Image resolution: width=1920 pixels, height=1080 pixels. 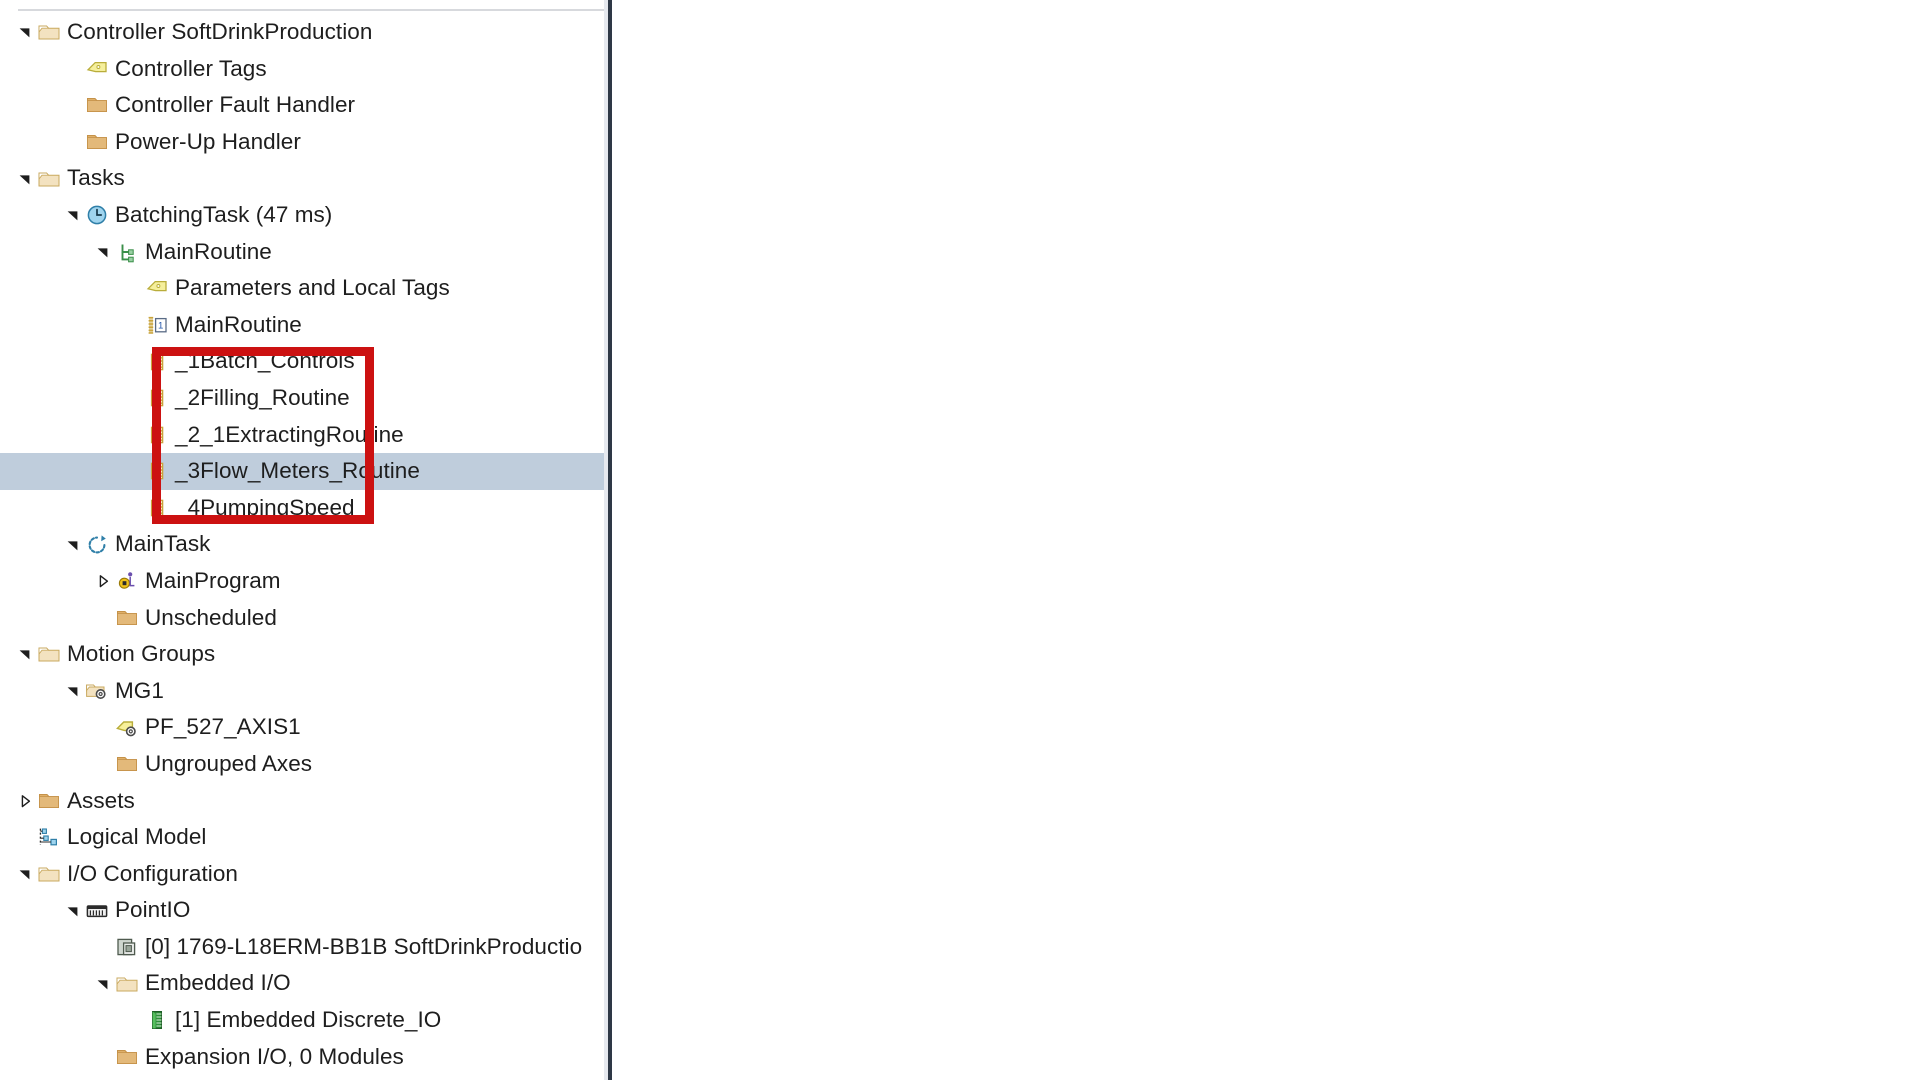 What do you see at coordinates (302, 910) in the screenshot?
I see `tree-item-pointio: PointIO` at bounding box center [302, 910].